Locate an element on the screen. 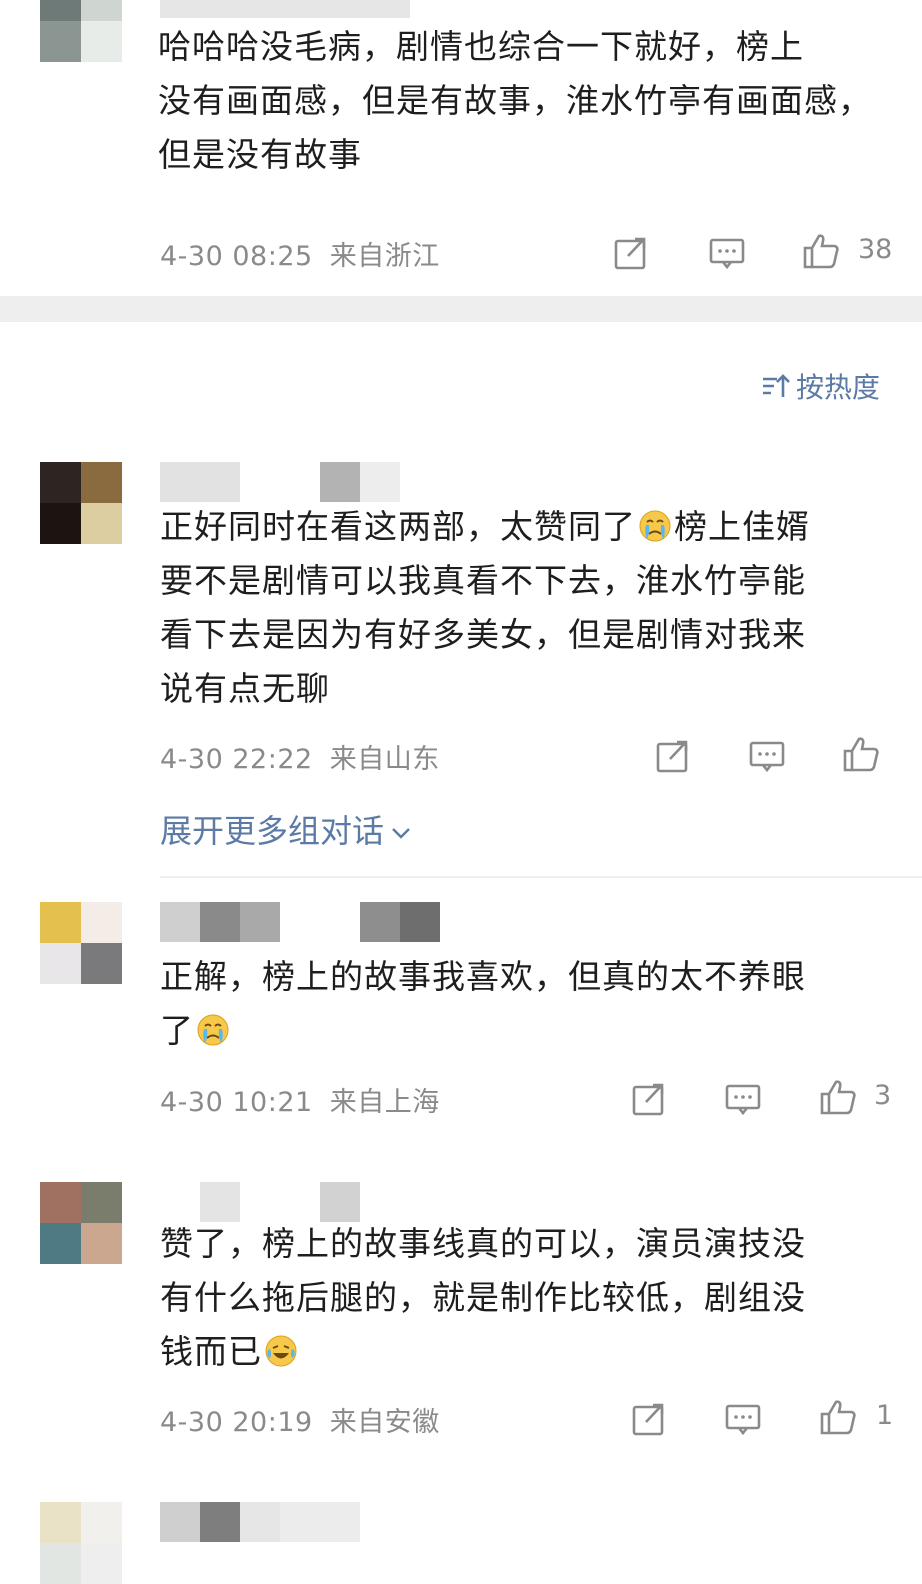  comment-text: 正解，榜上的故事我喜欢，但真的太不养眼 了 is located at coordinates (483, 1003).